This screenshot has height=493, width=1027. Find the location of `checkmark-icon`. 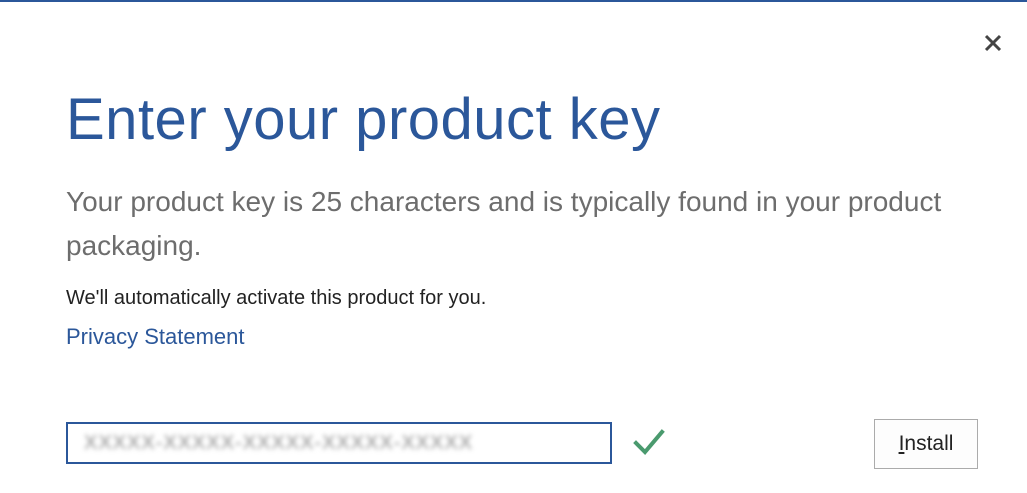

checkmark-icon is located at coordinates (649, 442).